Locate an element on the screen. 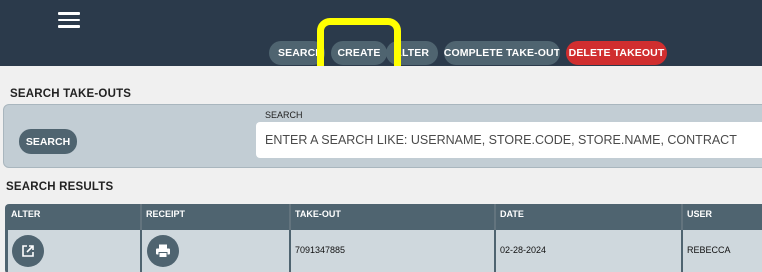 This screenshot has height=272, width=762. search-section-title: SEARCH TAKE-OUTS is located at coordinates (71, 94).